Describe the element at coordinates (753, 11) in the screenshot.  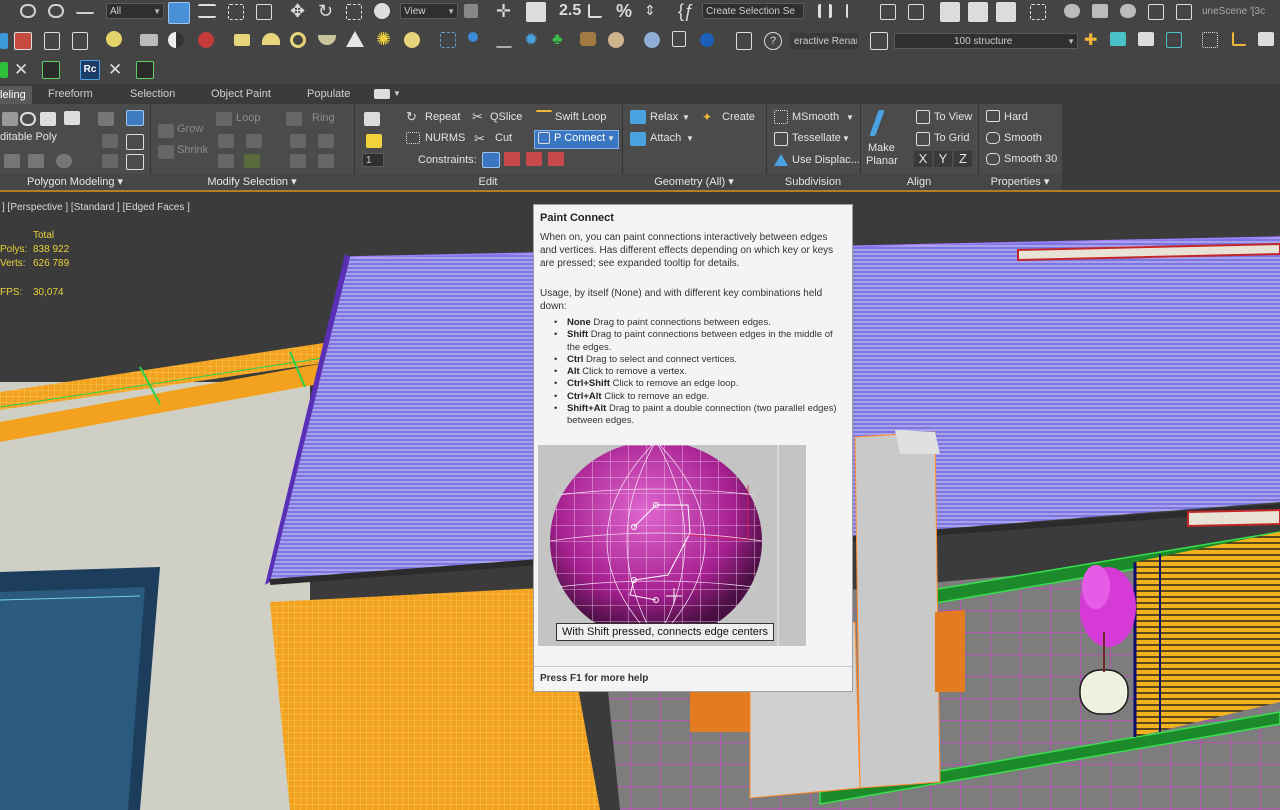
I see `named-selection-dropdown: Create Selection Se` at that location.